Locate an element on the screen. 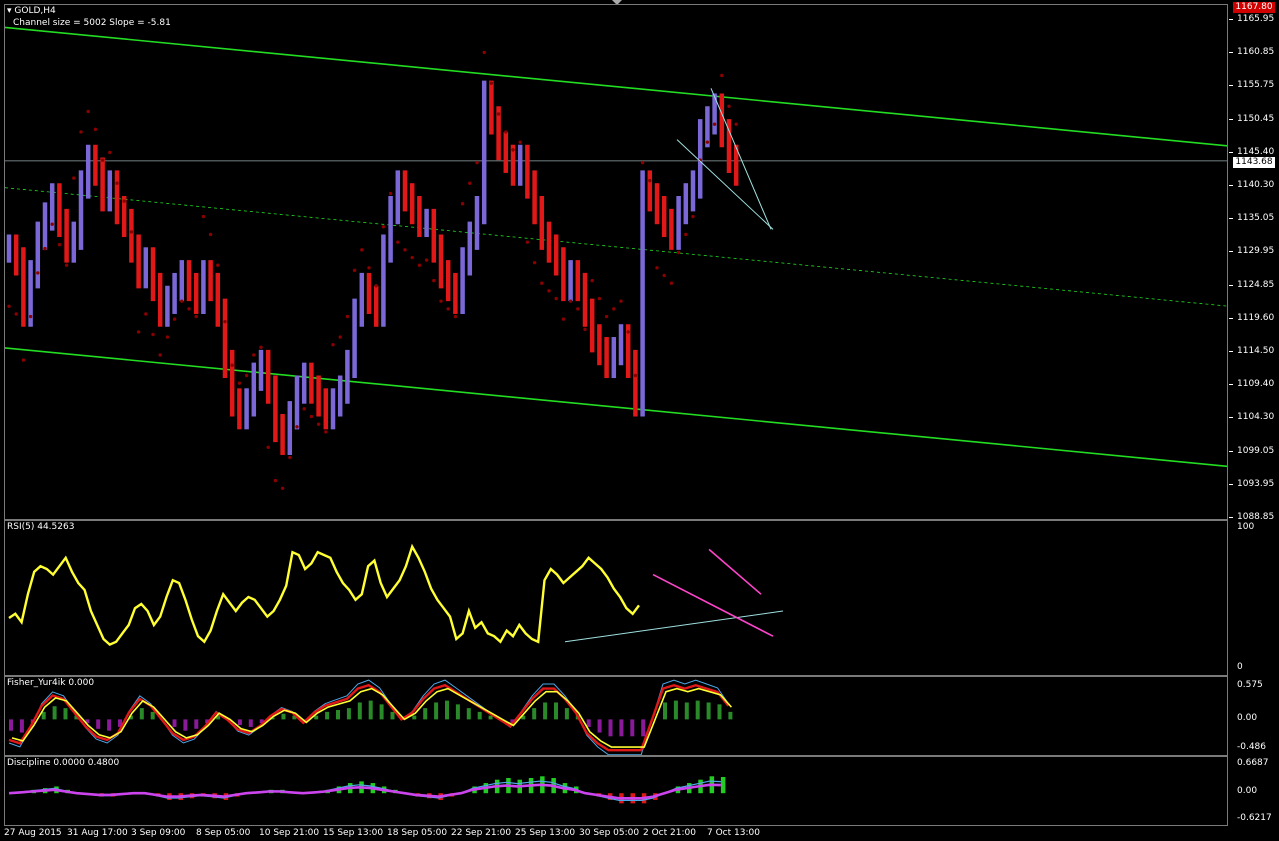  rsi-label: RSI(5) 44.5263 is located at coordinates (41, 527).